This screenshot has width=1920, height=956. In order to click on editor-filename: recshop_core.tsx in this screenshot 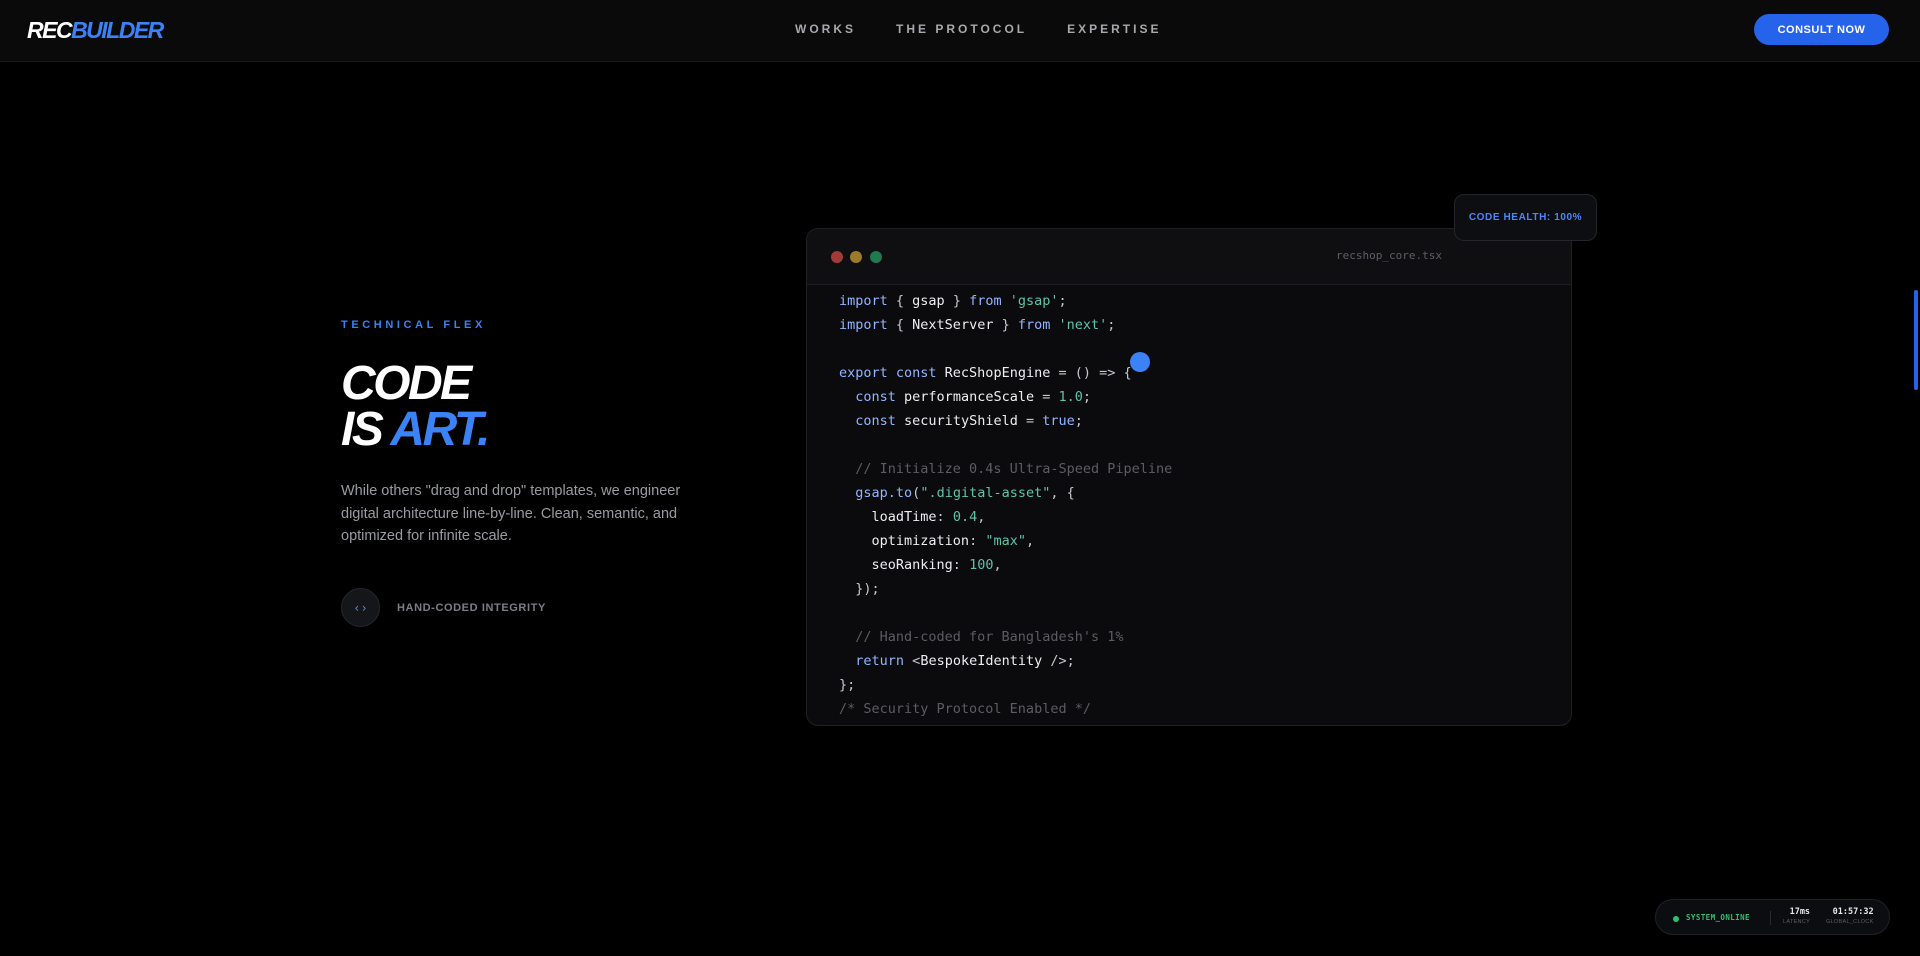, I will do `click(1389, 255)`.